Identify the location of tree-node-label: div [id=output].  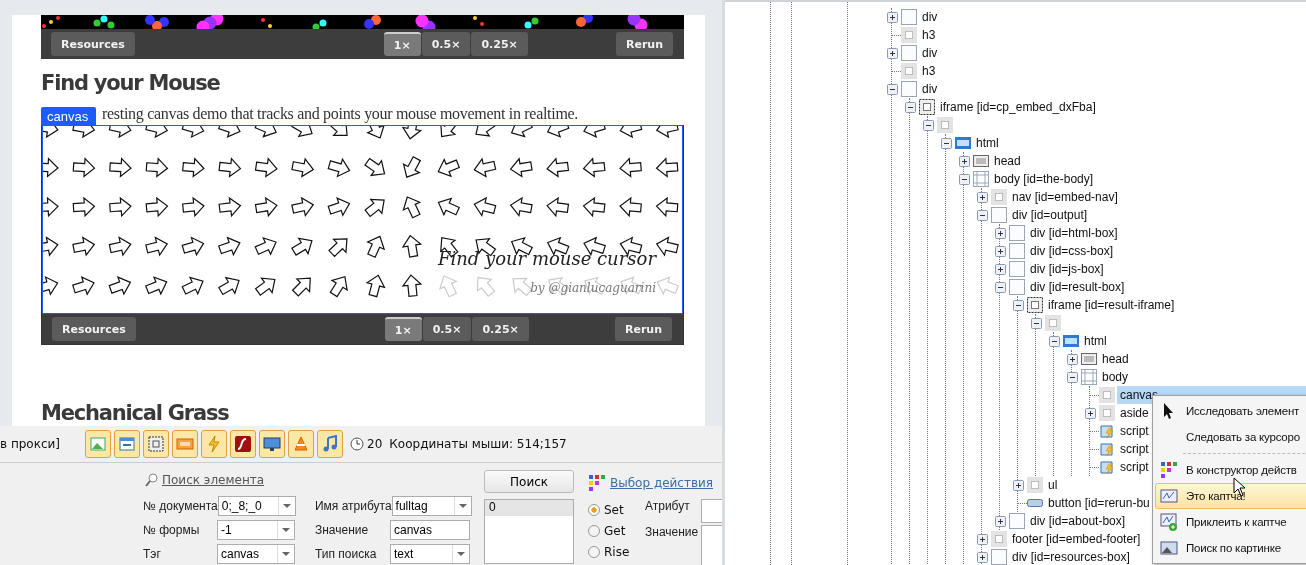
(1050, 215).